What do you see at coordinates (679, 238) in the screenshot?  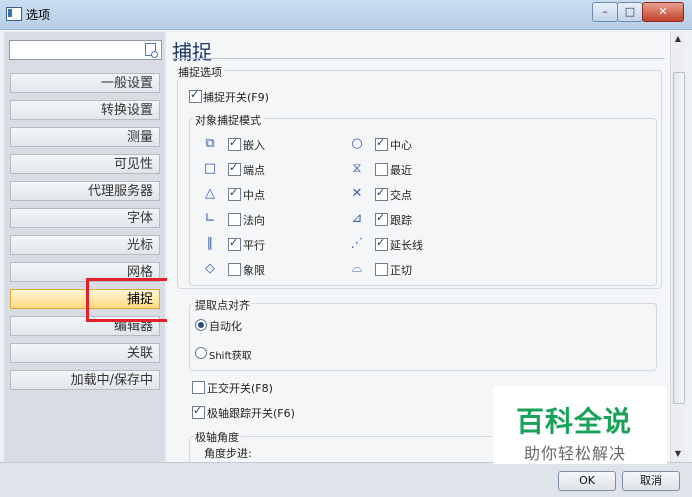 I see `scroll-thumb` at bounding box center [679, 238].